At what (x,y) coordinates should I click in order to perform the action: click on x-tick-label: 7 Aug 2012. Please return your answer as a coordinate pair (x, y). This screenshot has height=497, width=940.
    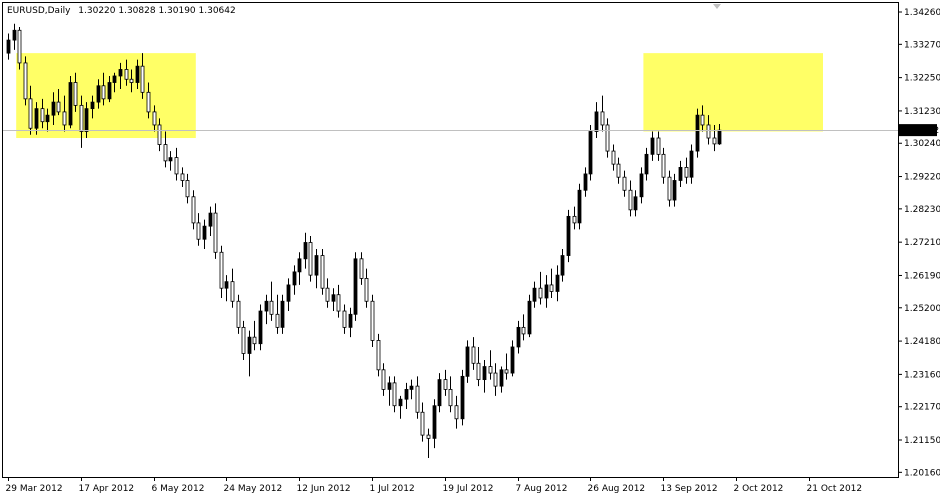
    Looking at the image, I should click on (542, 489).